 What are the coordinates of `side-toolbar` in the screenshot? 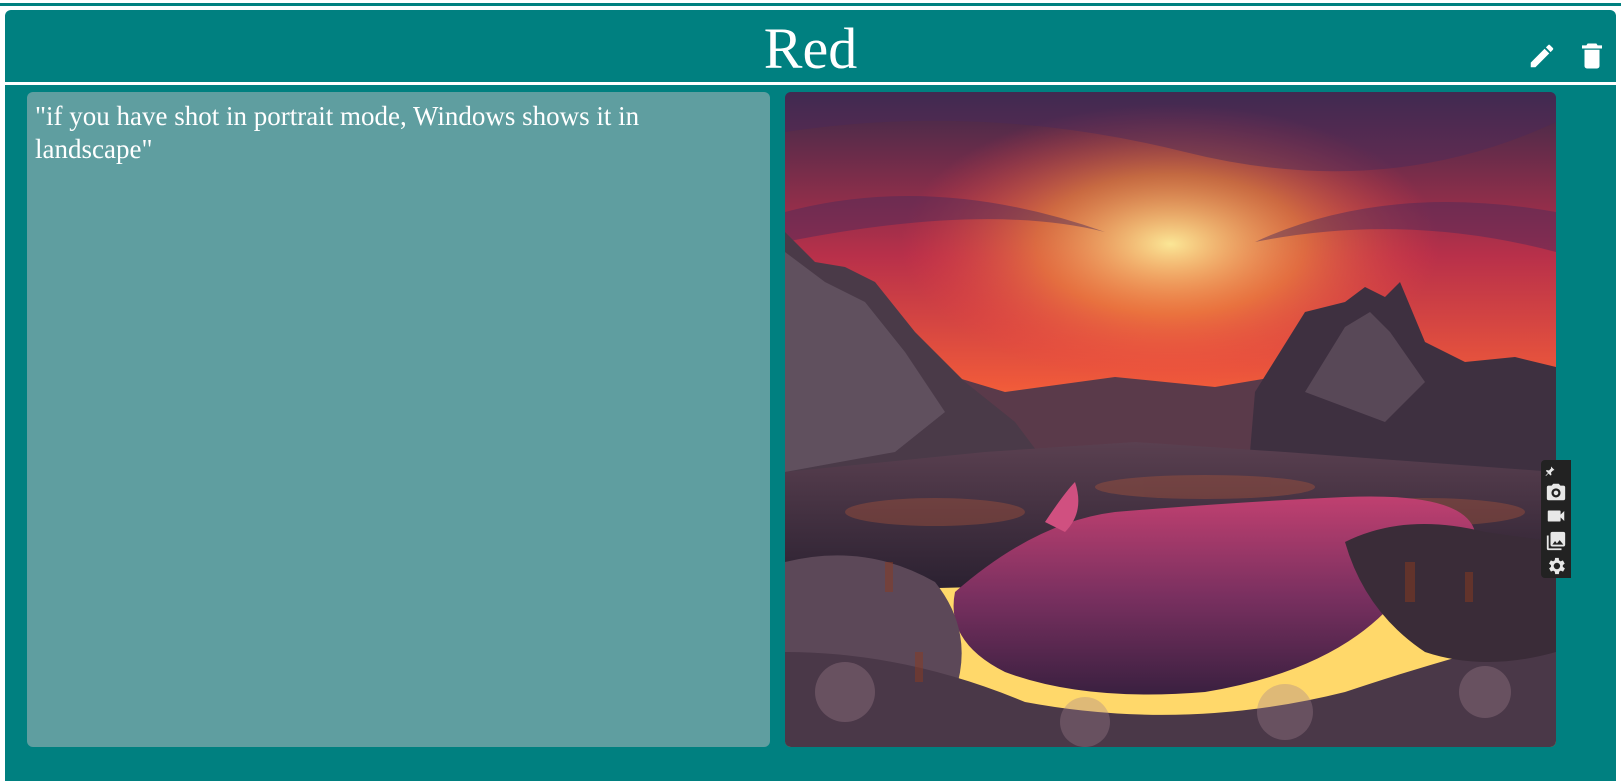 It's located at (1556, 519).